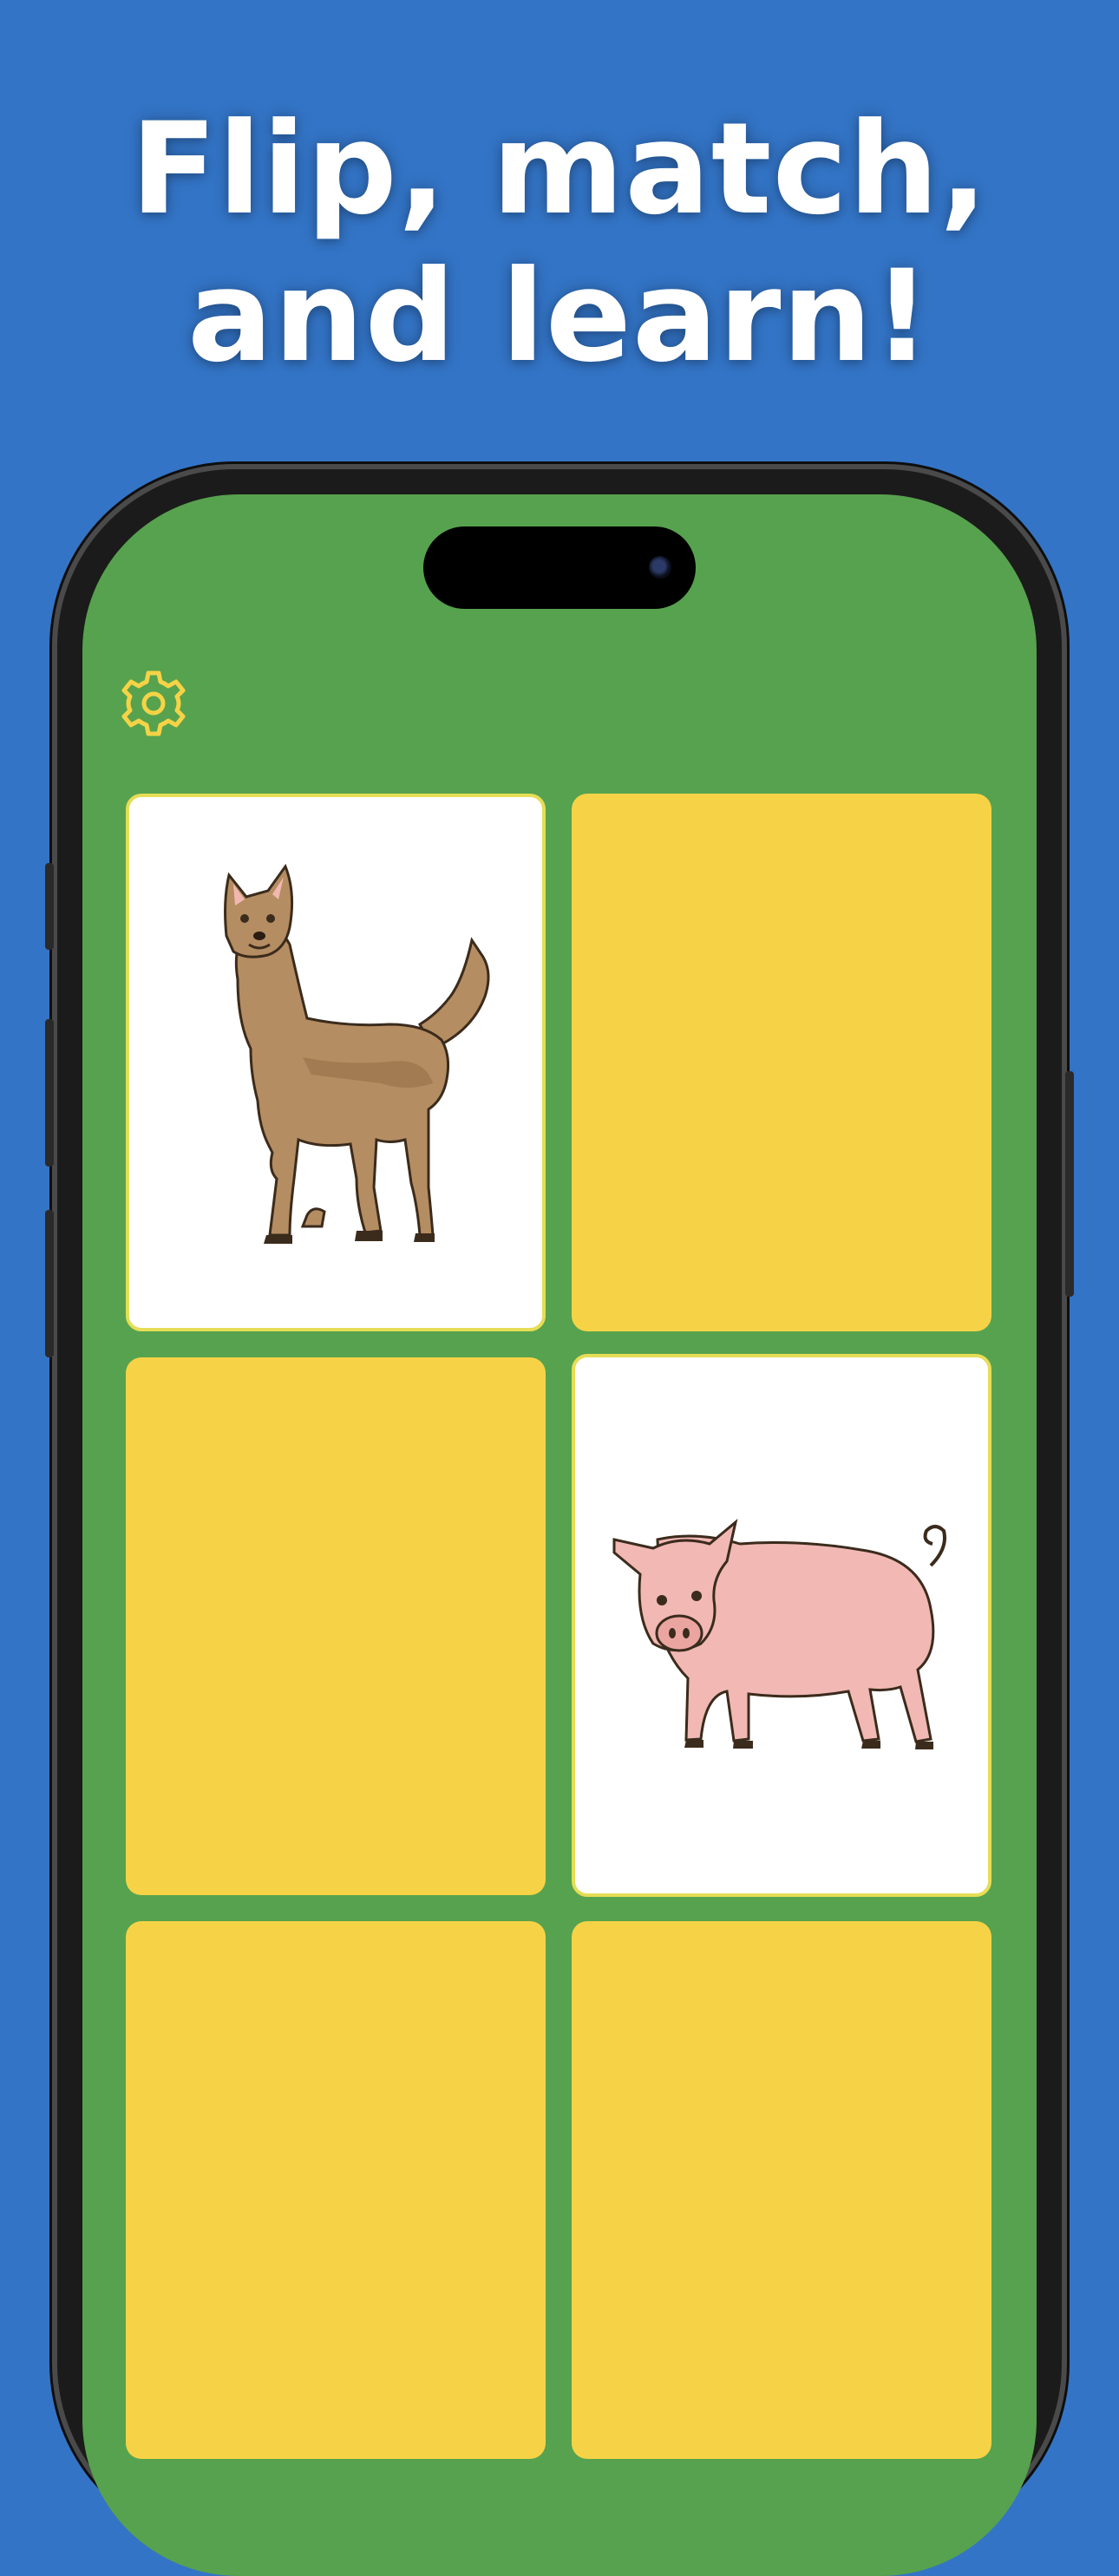 Image resolution: width=1119 pixels, height=2576 pixels. What do you see at coordinates (50, 906) in the screenshot?
I see `action-button` at bounding box center [50, 906].